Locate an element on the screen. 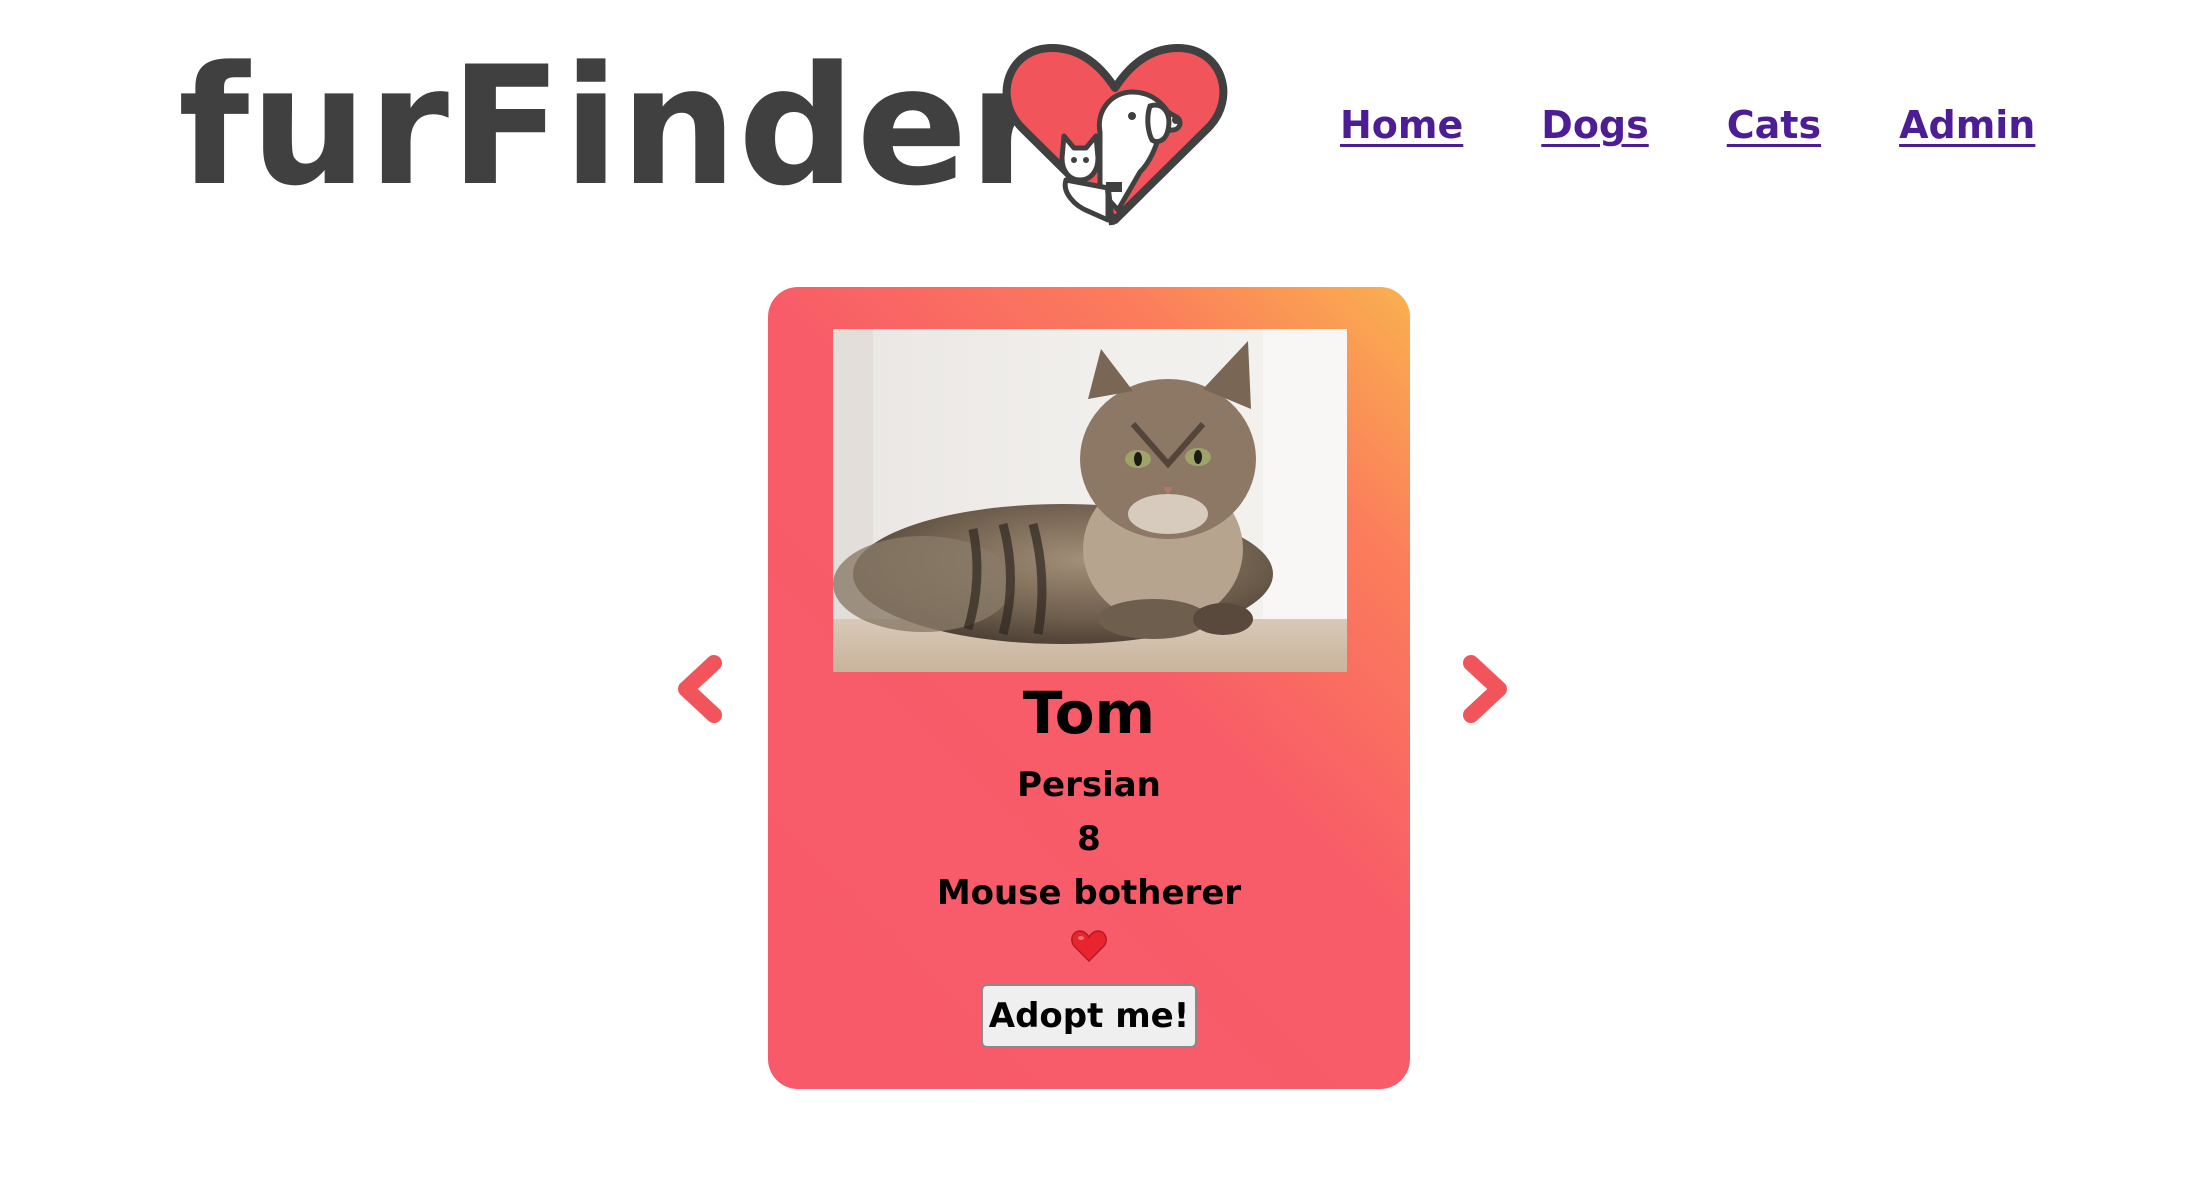 This screenshot has height=1196, width=2188. chevron-left-icon is located at coordinates (700, 689).